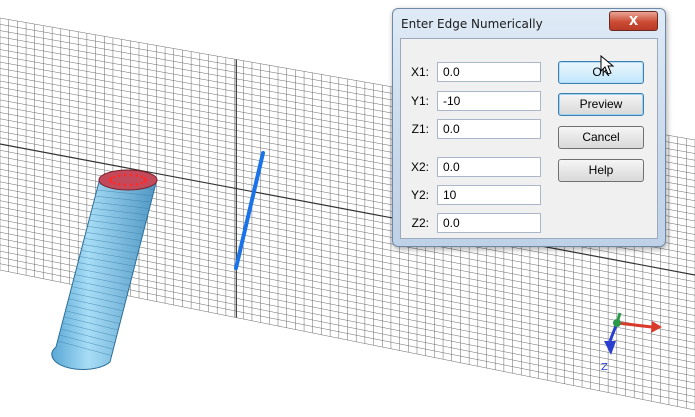 This screenshot has height=417, width=695. Describe the element at coordinates (419, 195) in the screenshot. I see `y2-label: Y2:` at that location.